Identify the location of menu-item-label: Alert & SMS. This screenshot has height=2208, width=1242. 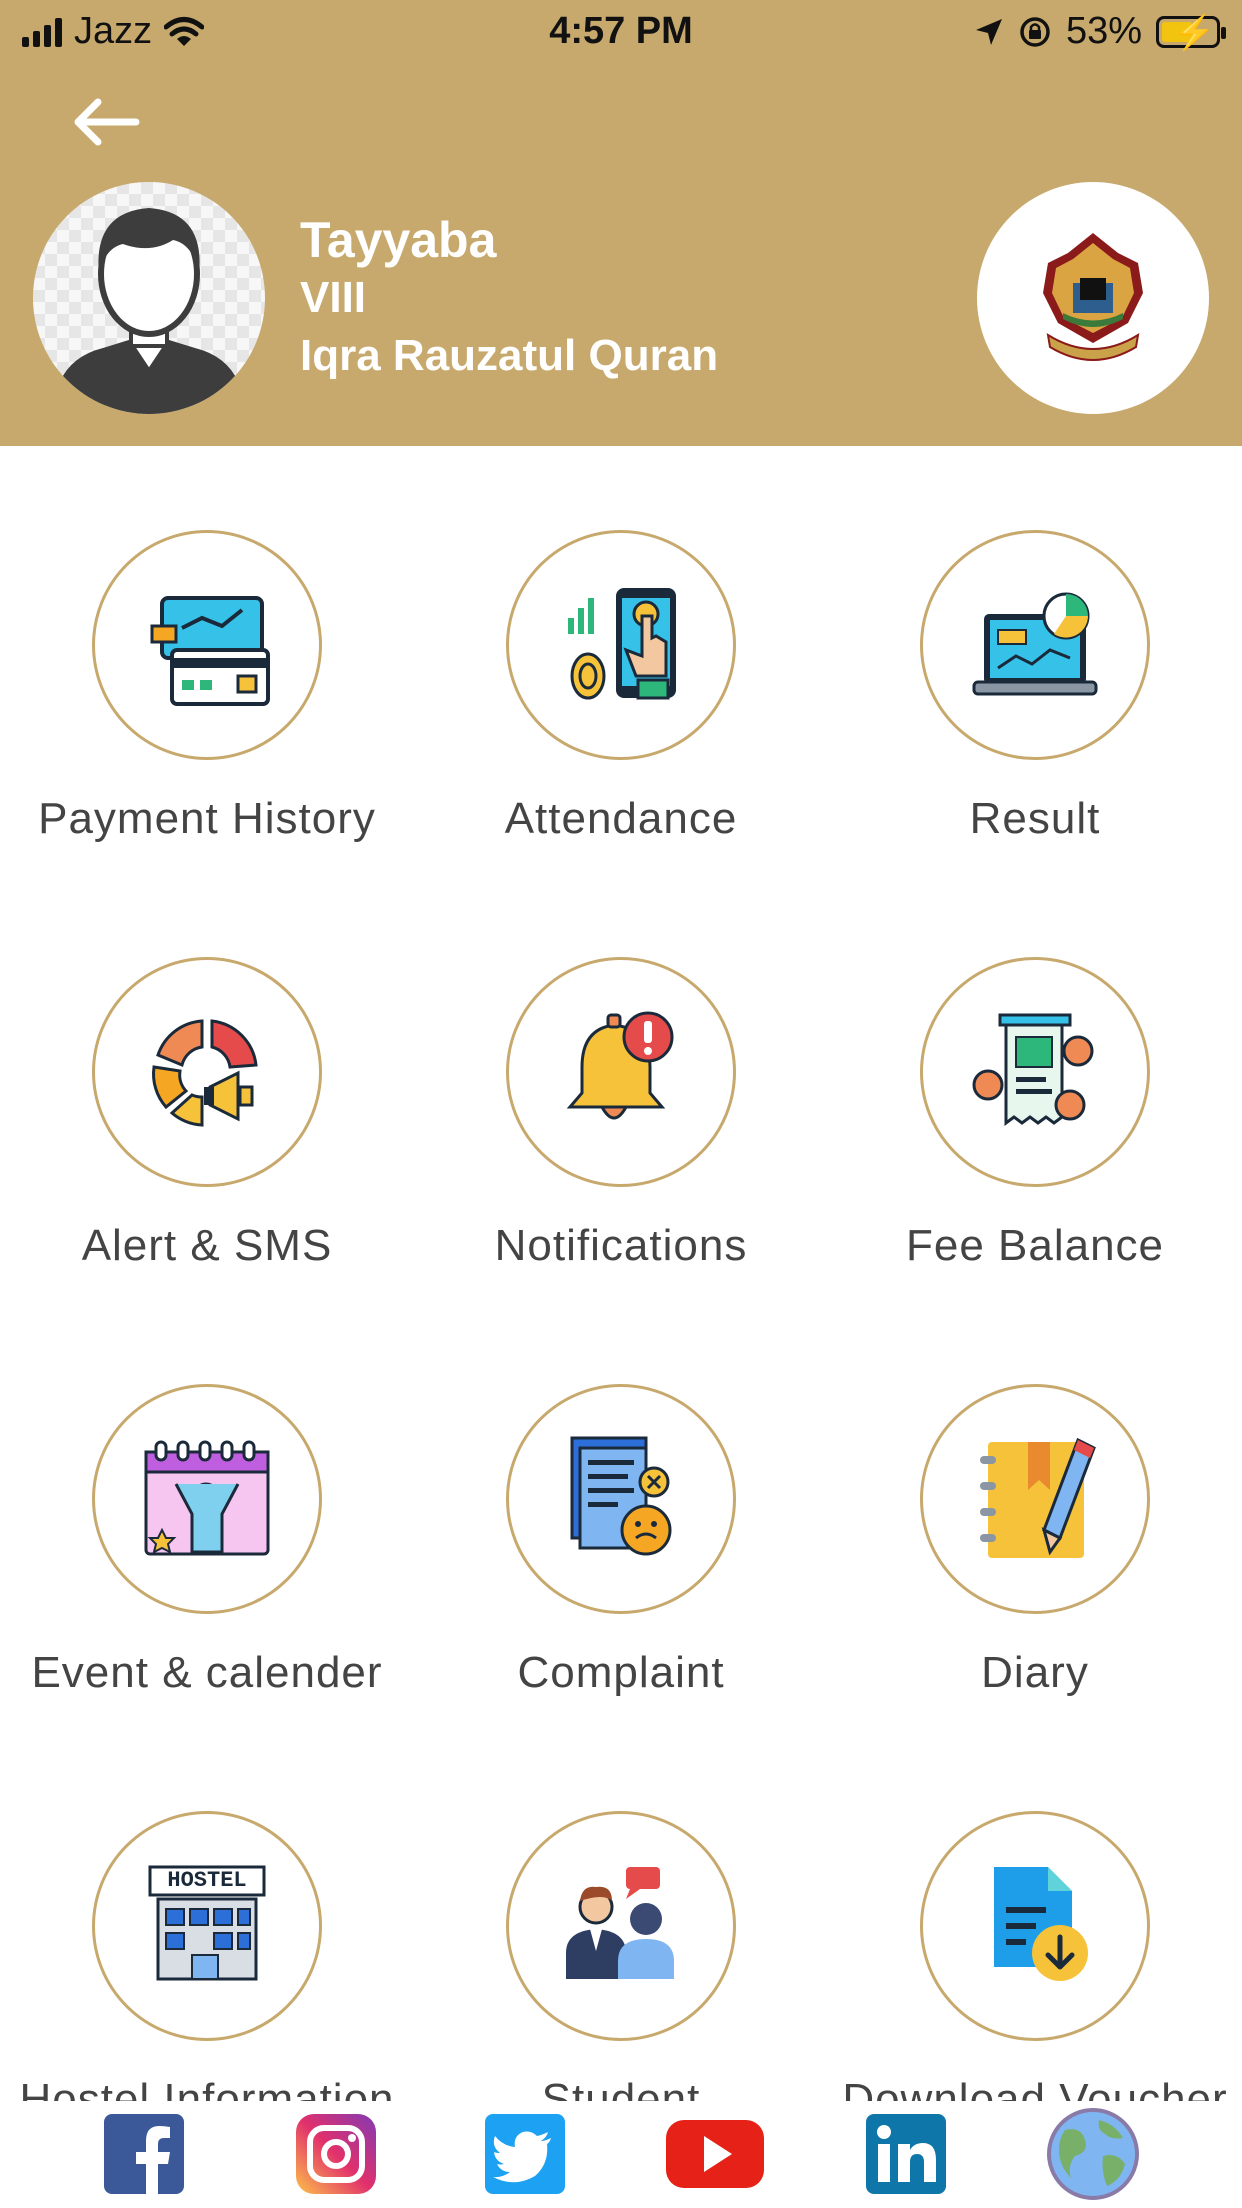
(207, 1245).